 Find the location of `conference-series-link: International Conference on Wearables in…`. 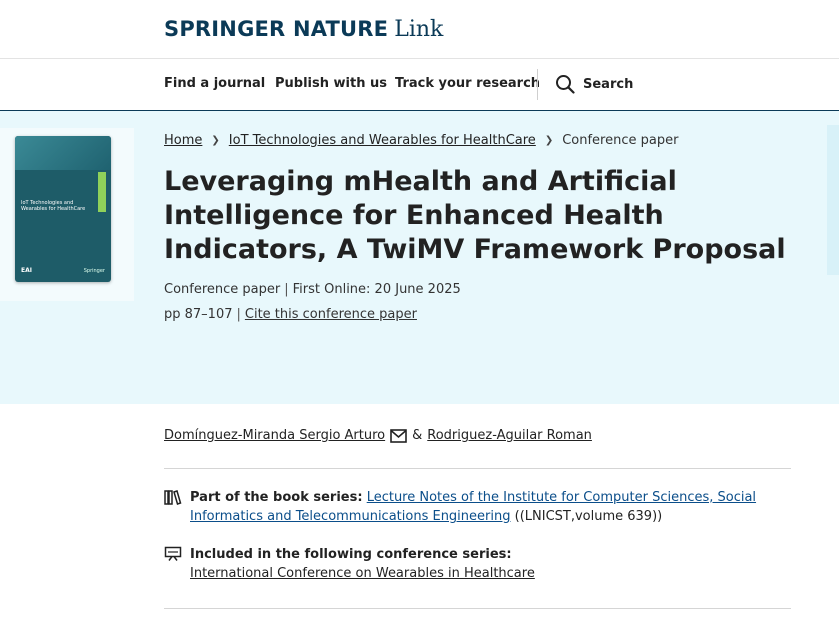

conference-series-link: International Conference on Wearables in… is located at coordinates (362, 573).